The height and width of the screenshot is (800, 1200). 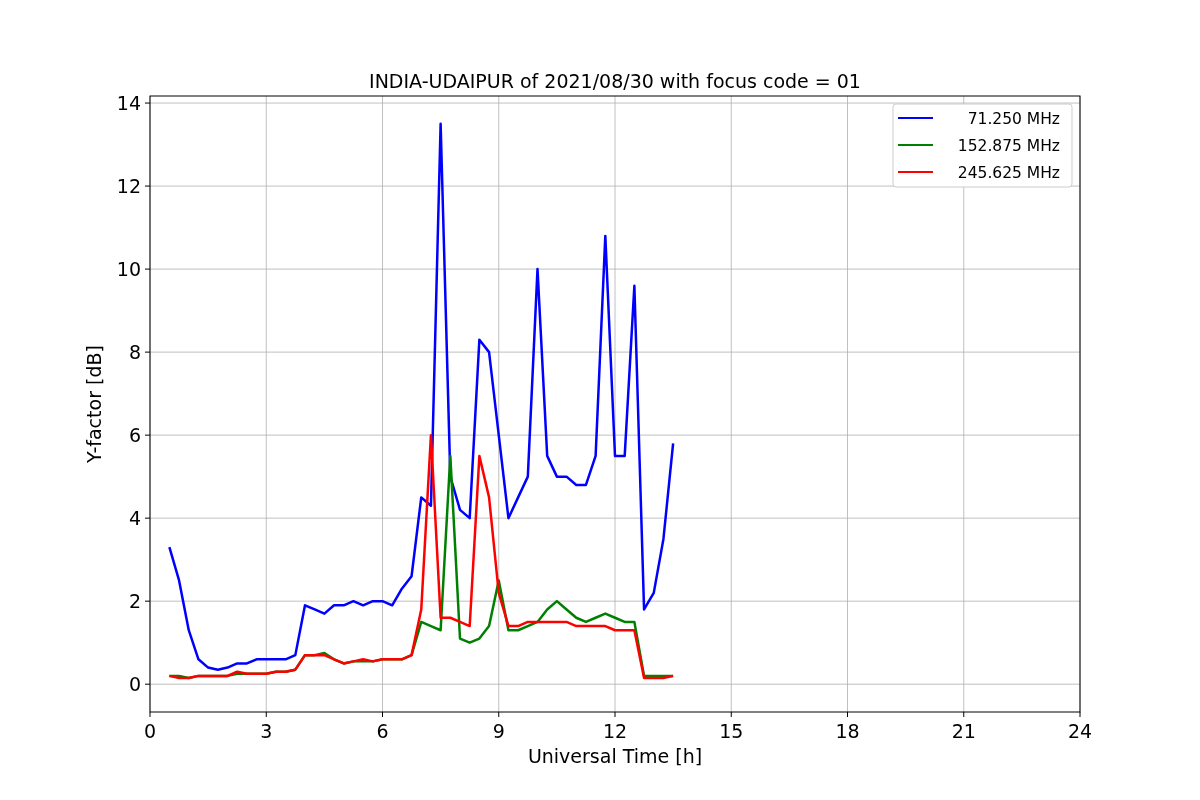 What do you see at coordinates (847, 731) in the screenshot?
I see `x-tick-label: 18` at bounding box center [847, 731].